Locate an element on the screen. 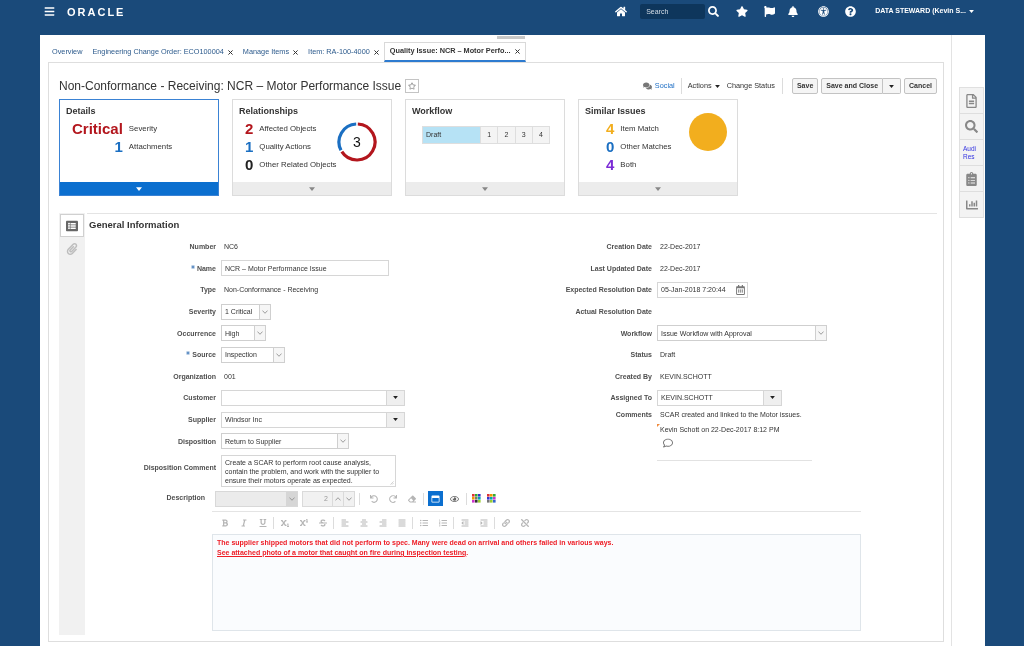 This screenshot has height=646, width=1024. bell-icon is located at coordinates (793, 11).